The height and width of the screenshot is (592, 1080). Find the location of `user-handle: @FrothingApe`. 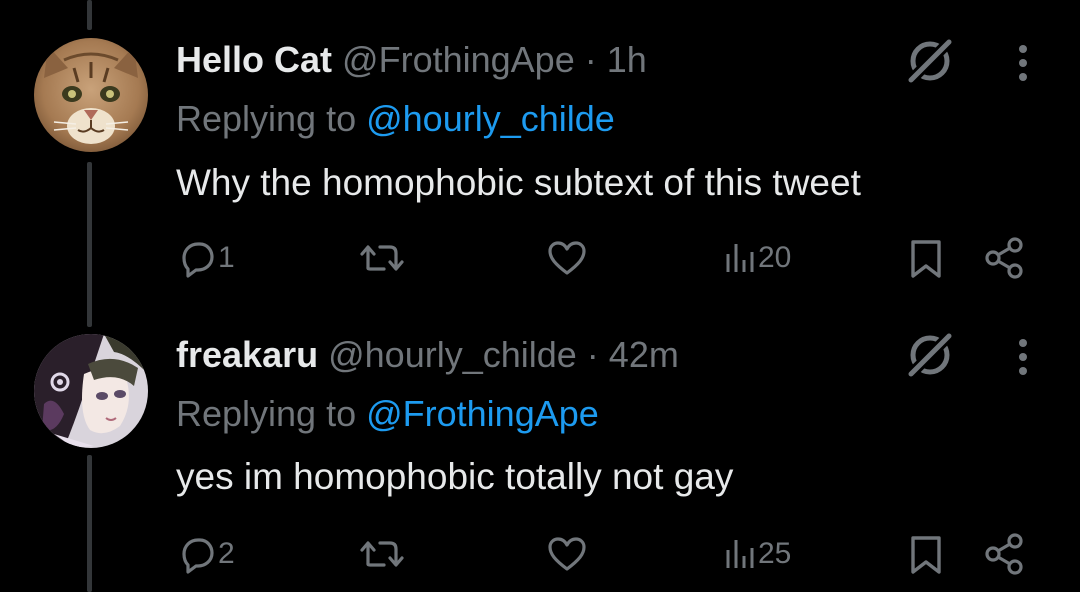

user-handle: @FrothingApe is located at coordinates (458, 59).